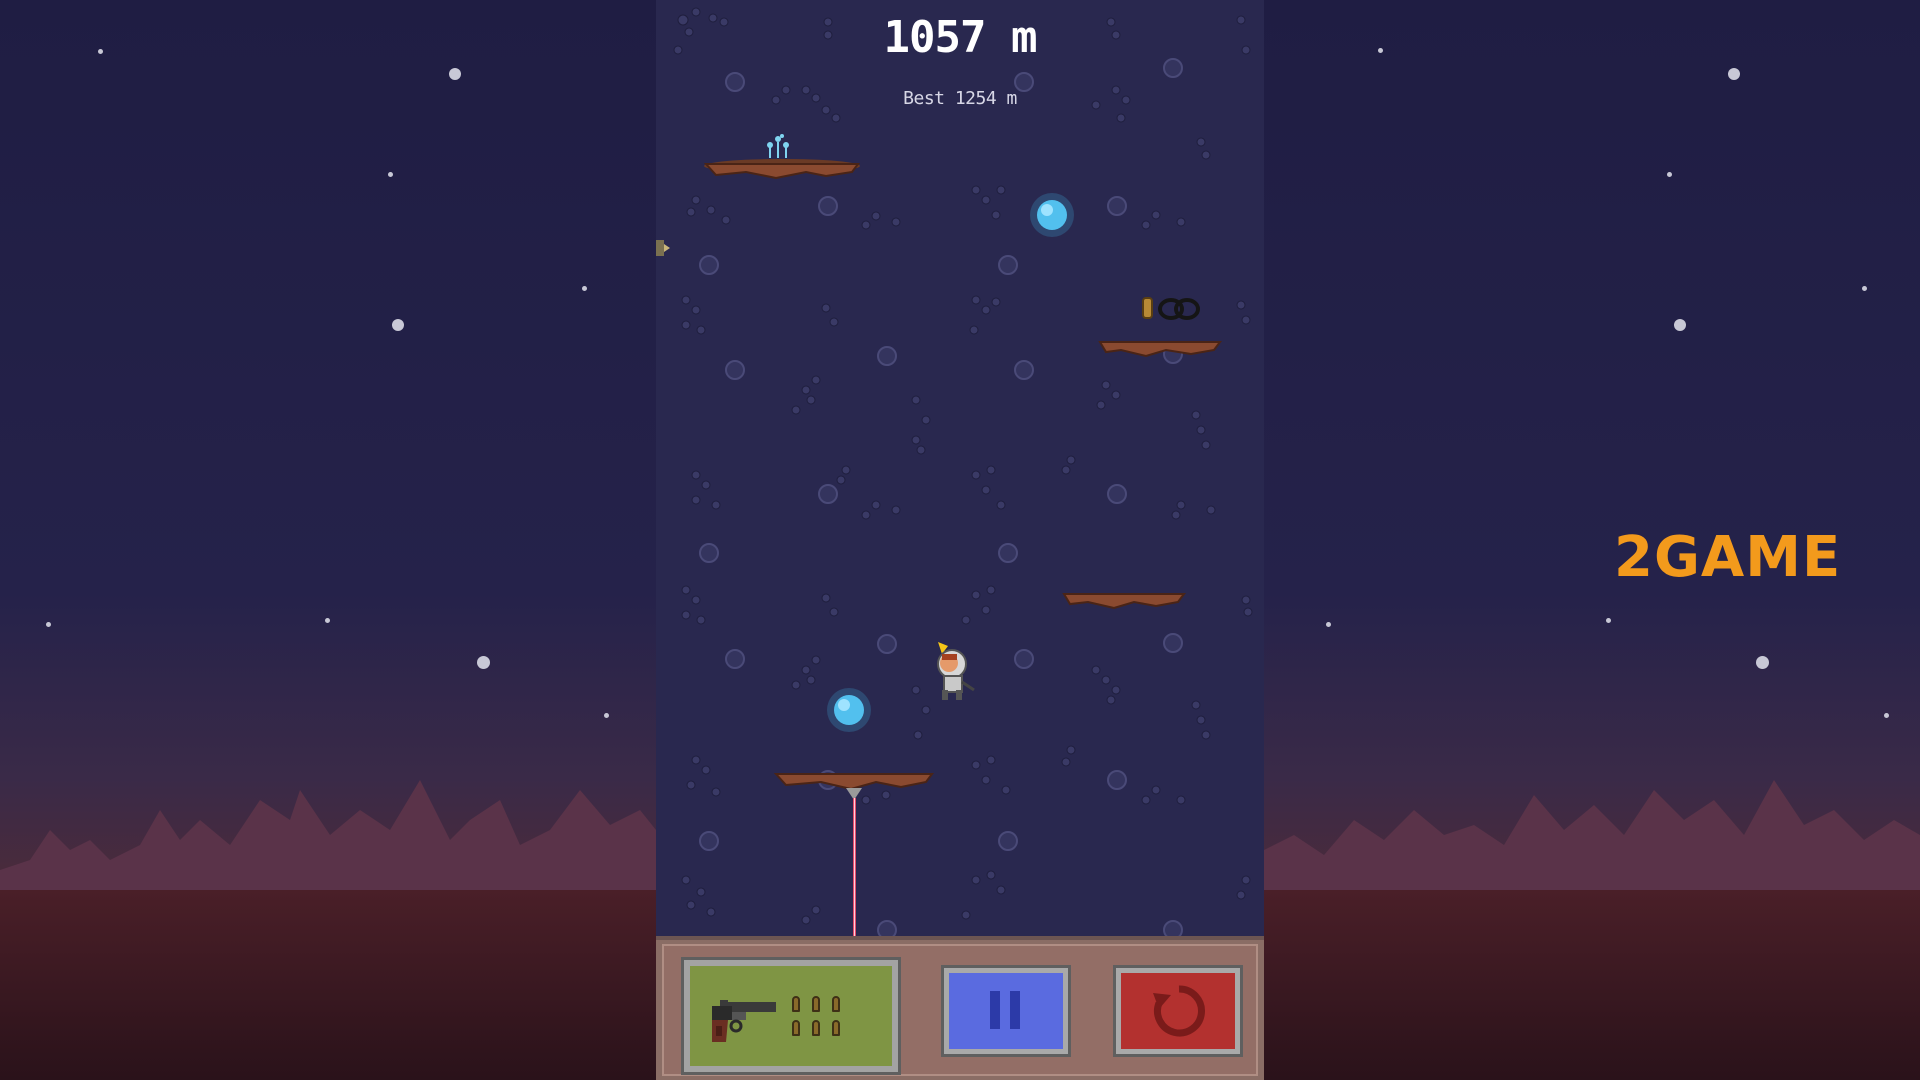 This screenshot has height=1080, width=1920. I want to click on control-bar, so click(960, 1008).